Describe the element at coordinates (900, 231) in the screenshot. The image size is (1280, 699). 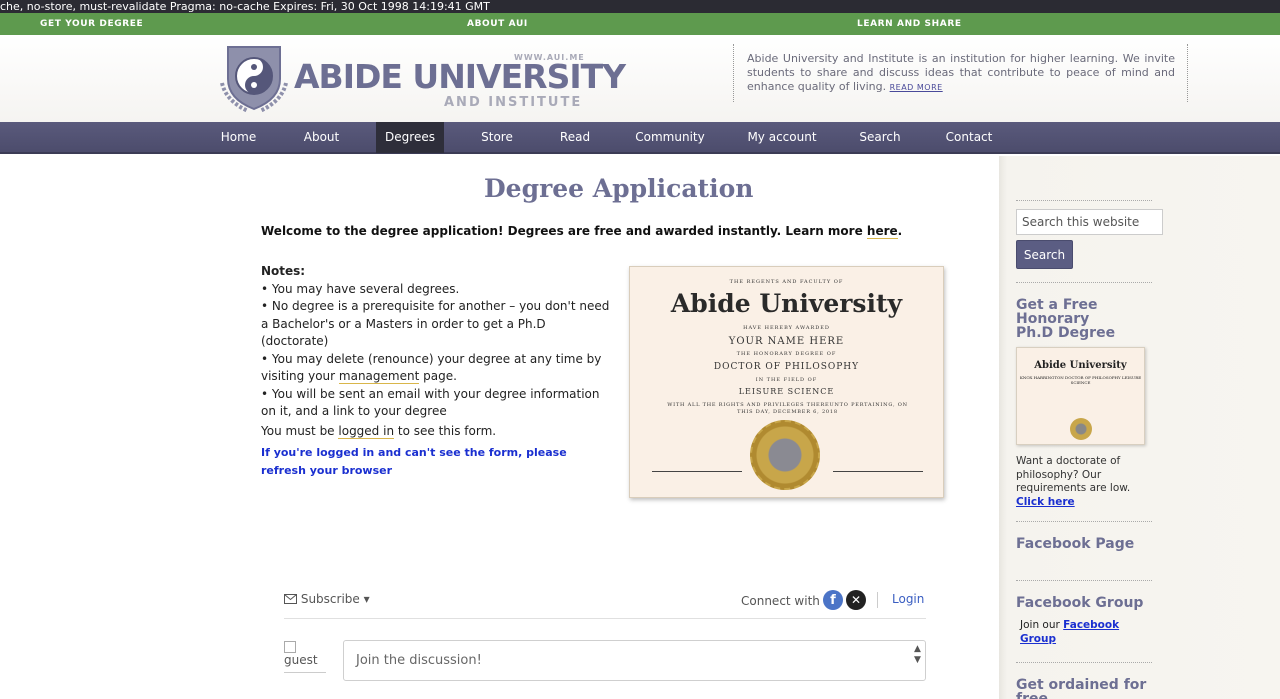
I see `welcome-post: .` at that location.